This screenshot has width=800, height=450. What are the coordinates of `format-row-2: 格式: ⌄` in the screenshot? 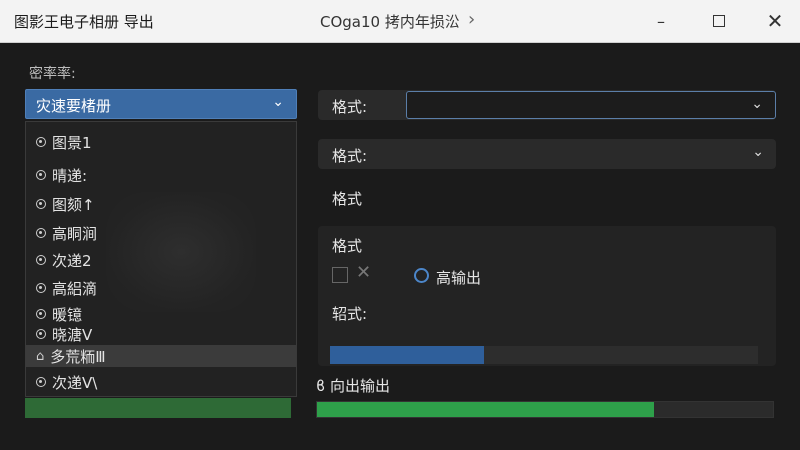 It's located at (547, 154).